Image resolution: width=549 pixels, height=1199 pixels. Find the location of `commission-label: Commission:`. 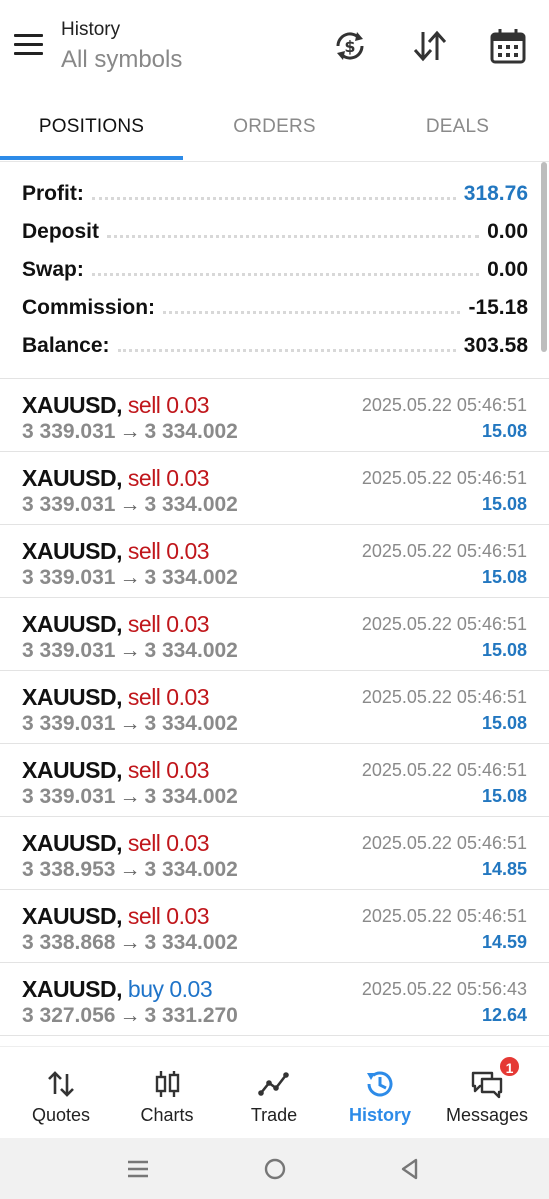

commission-label: Commission: is located at coordinates (89, 307).